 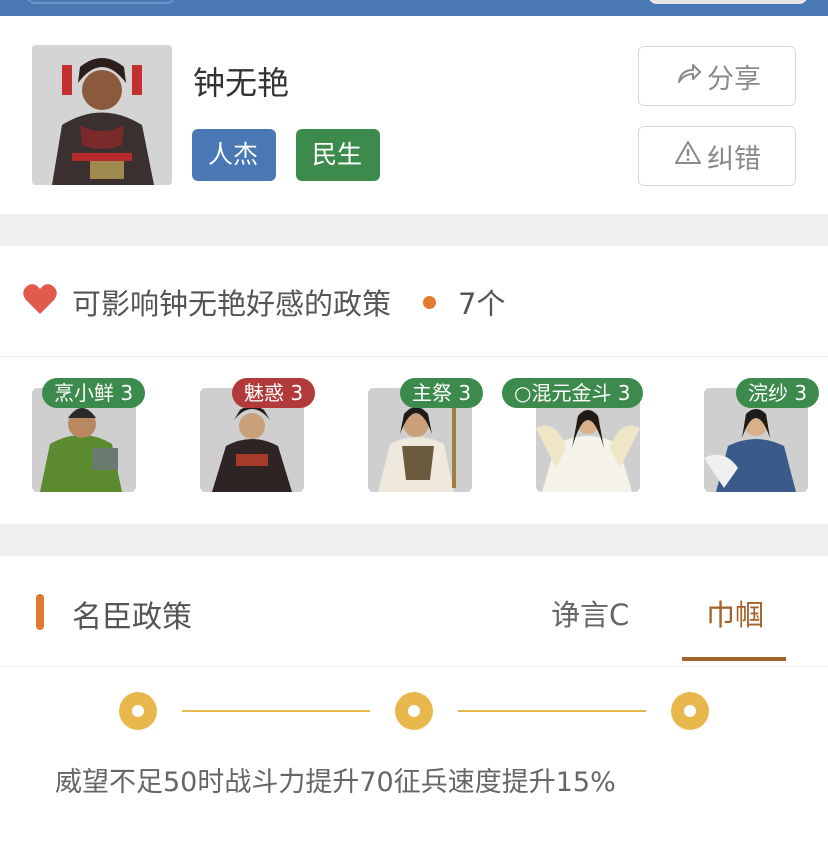 What do you see at coordinates (734, 79) in the screenshot?
I see `share-label: 分享` at bounding box center [734, 79].